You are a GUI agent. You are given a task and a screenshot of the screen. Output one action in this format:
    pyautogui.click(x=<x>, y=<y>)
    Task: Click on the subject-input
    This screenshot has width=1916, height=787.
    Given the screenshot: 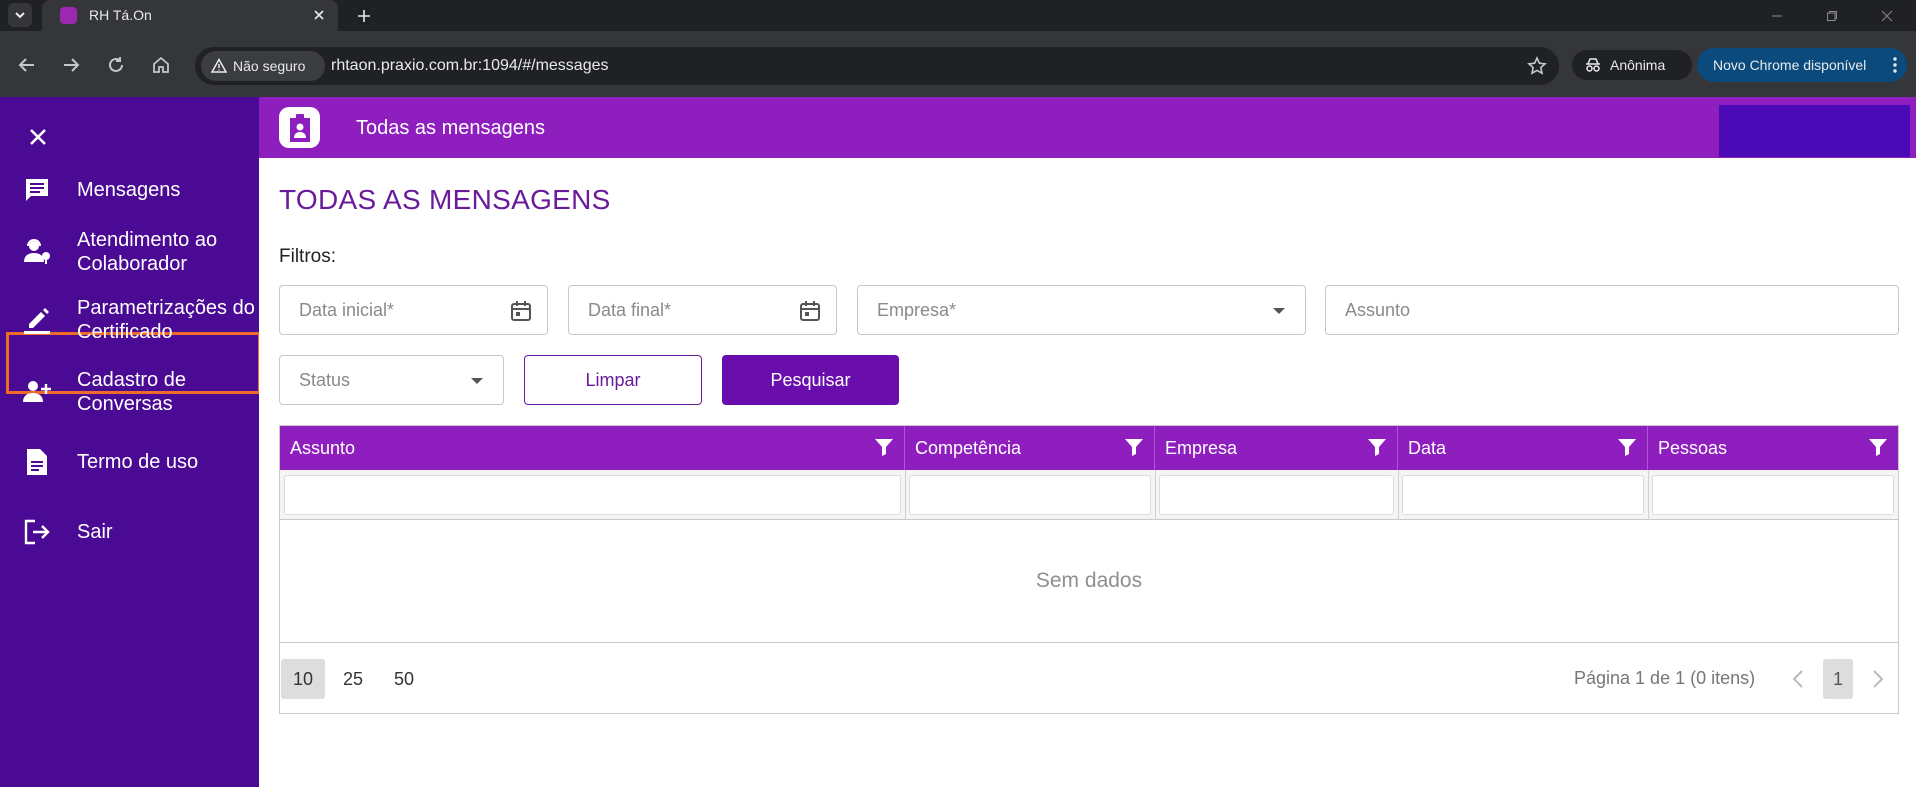 What is the action you would take?
    pyautogui.click(x=1612, y=310)
    